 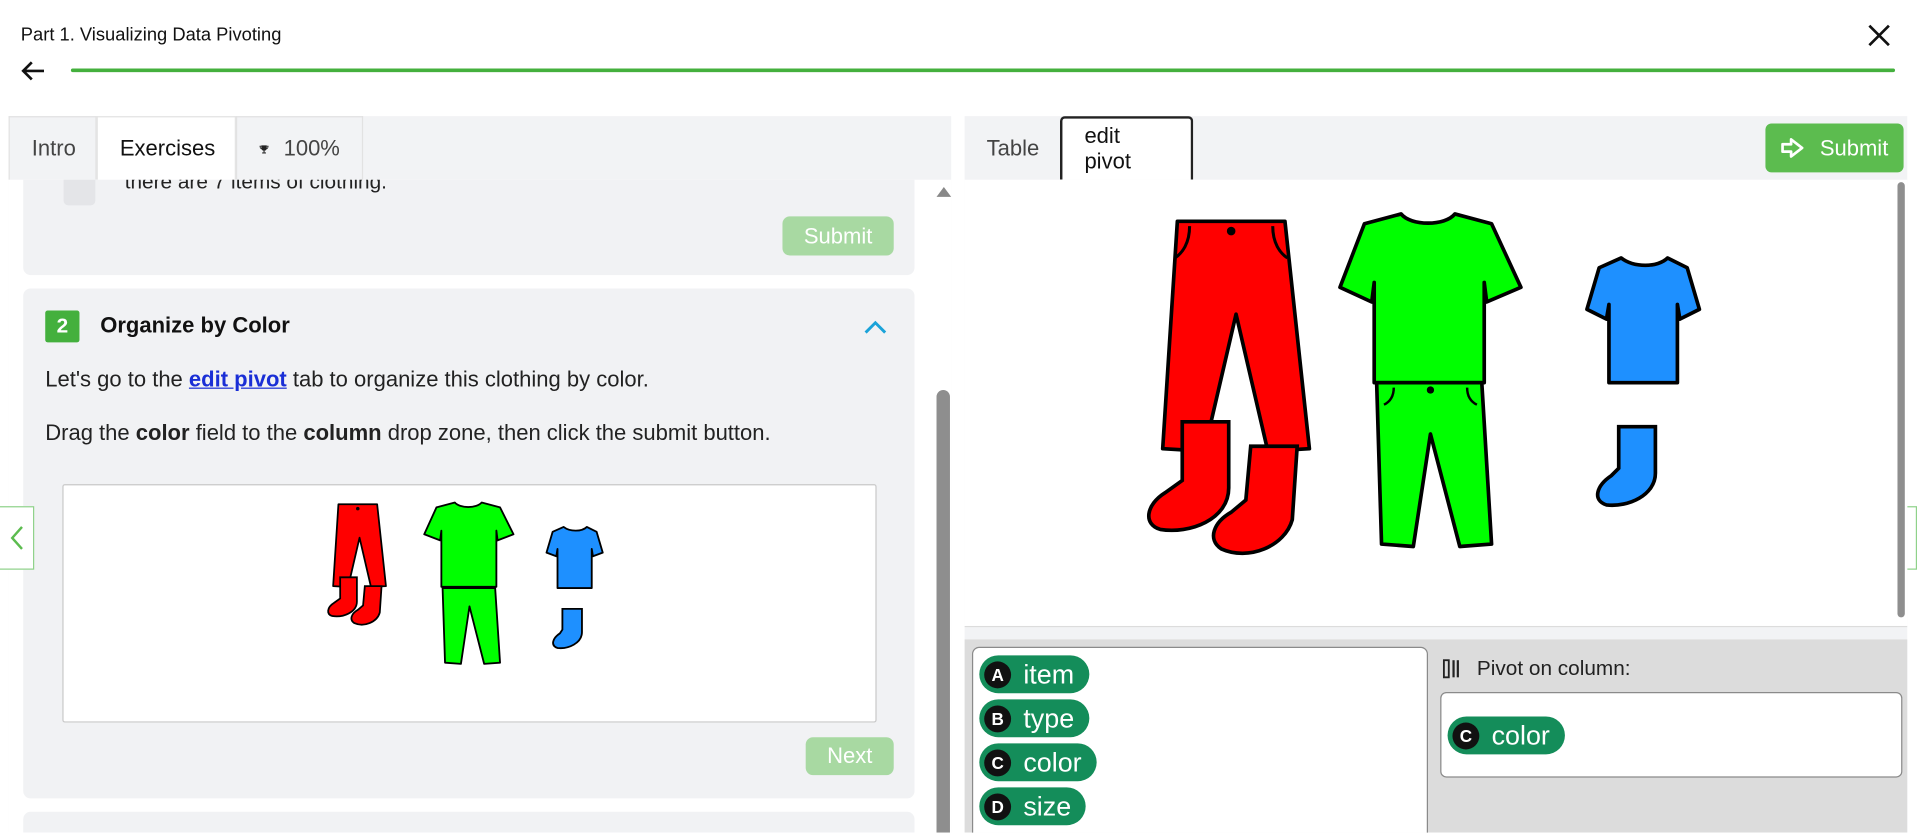 I want to click on card1-text: there are 7 items of clothing., so click(x=255, y=186).